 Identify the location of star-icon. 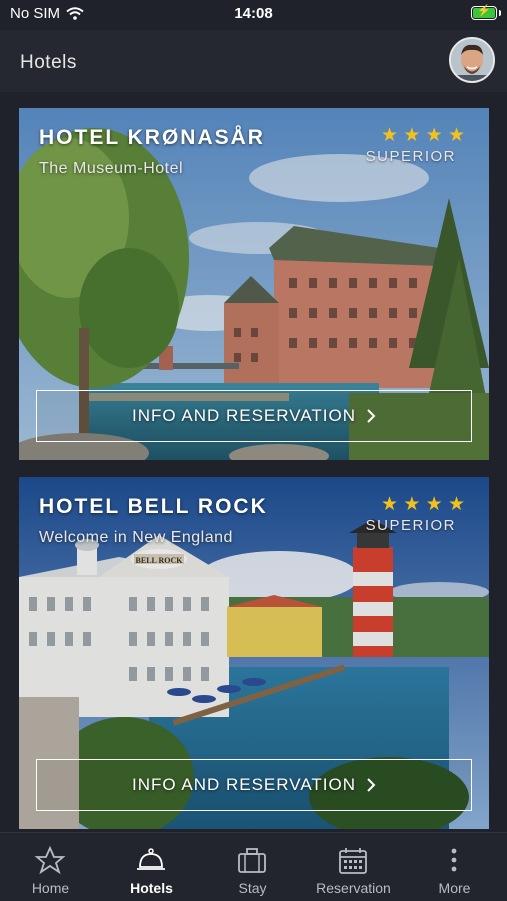
(50, 860).